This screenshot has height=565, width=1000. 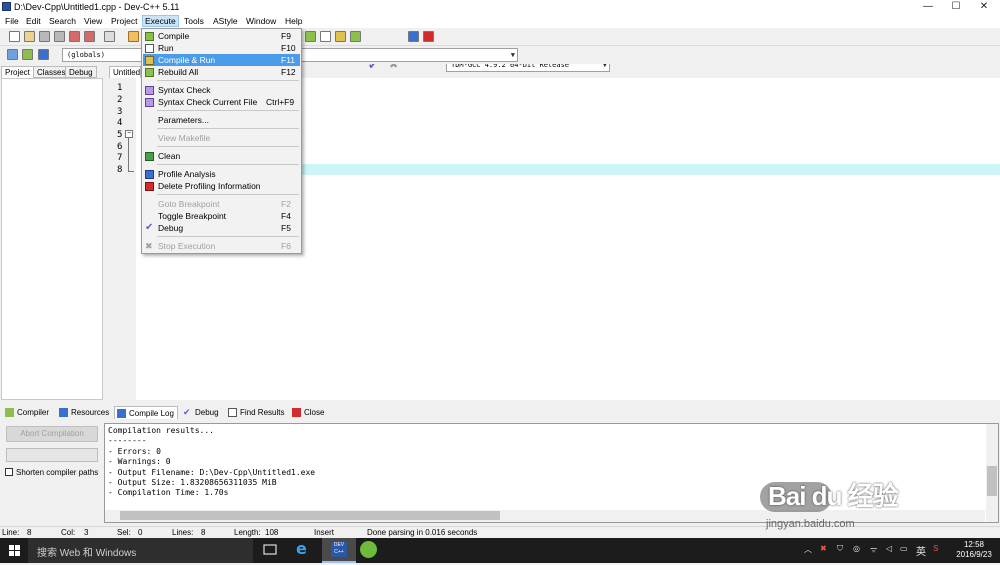 What do you see at coordinates (325, 36) in the screenshot?
I see `toolbar-run-icon` at bounding box center [325, 36].